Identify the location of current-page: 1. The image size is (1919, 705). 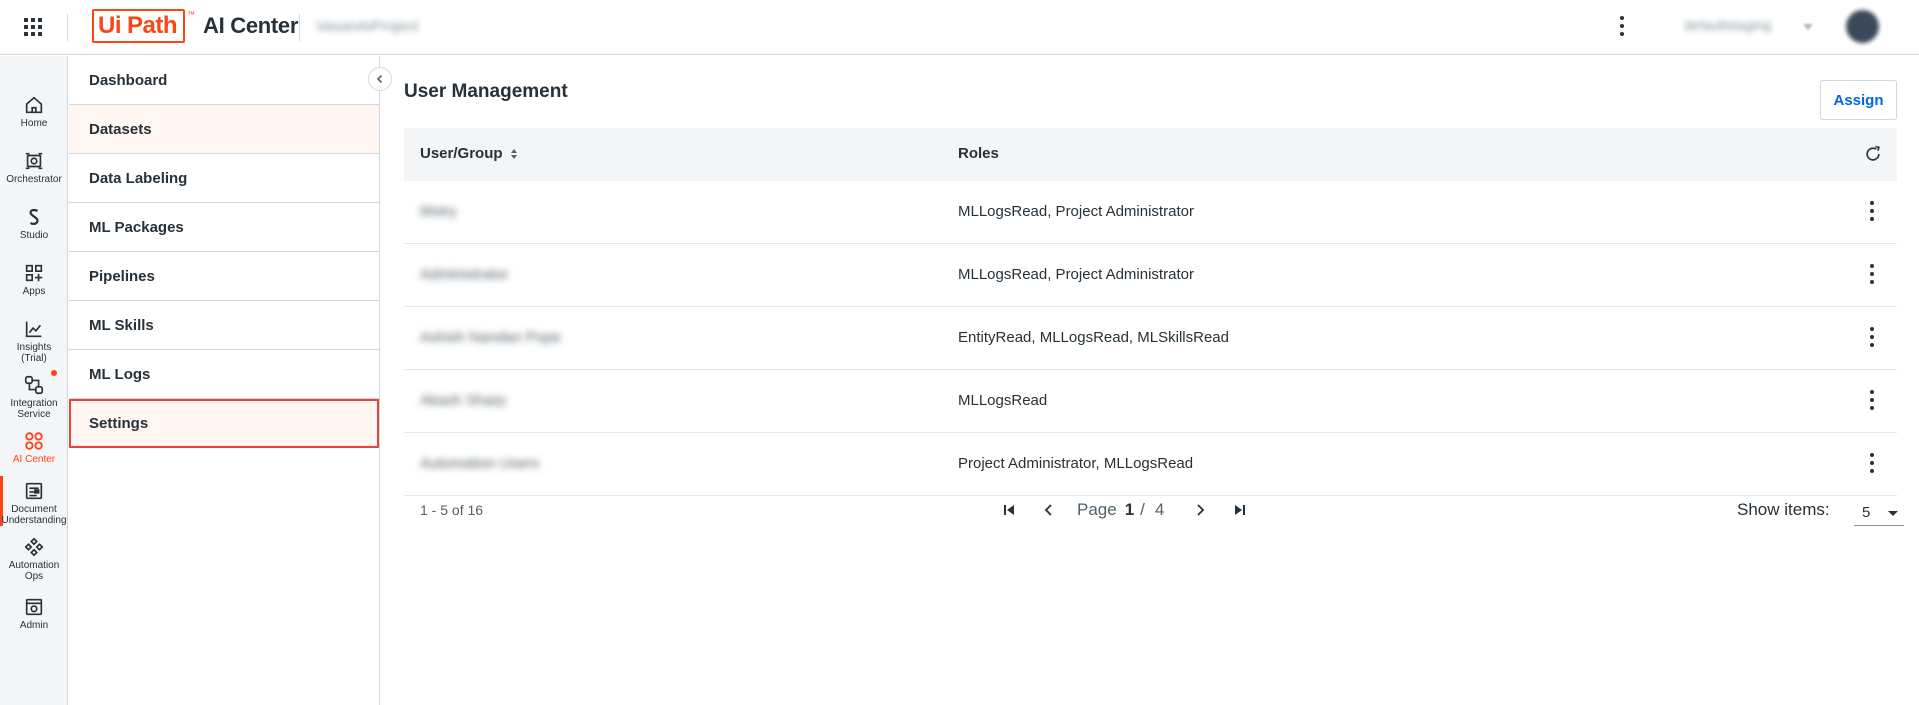
(1129, 509).